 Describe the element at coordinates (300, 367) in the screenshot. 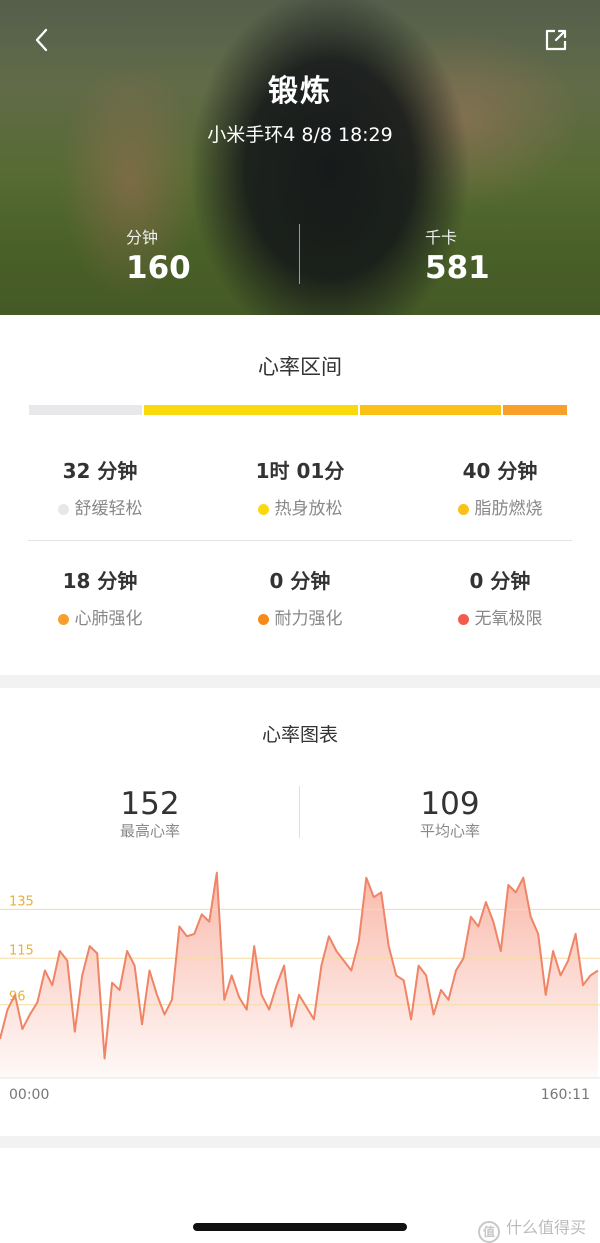

I see `zones-title: 心率区间` at that location.